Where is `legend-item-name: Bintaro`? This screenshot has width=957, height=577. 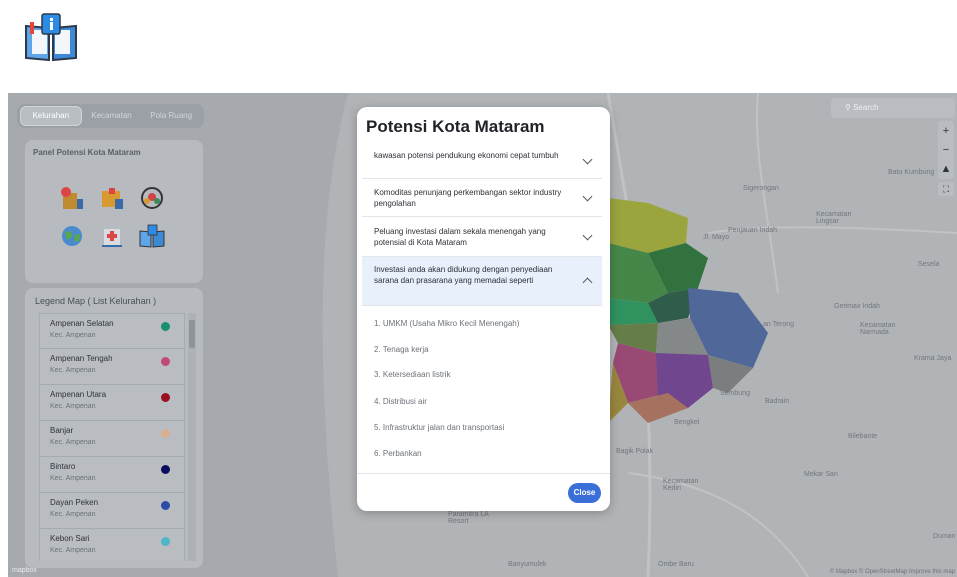
legend-item-name: Bintaro is located at coordinates (63, 466).